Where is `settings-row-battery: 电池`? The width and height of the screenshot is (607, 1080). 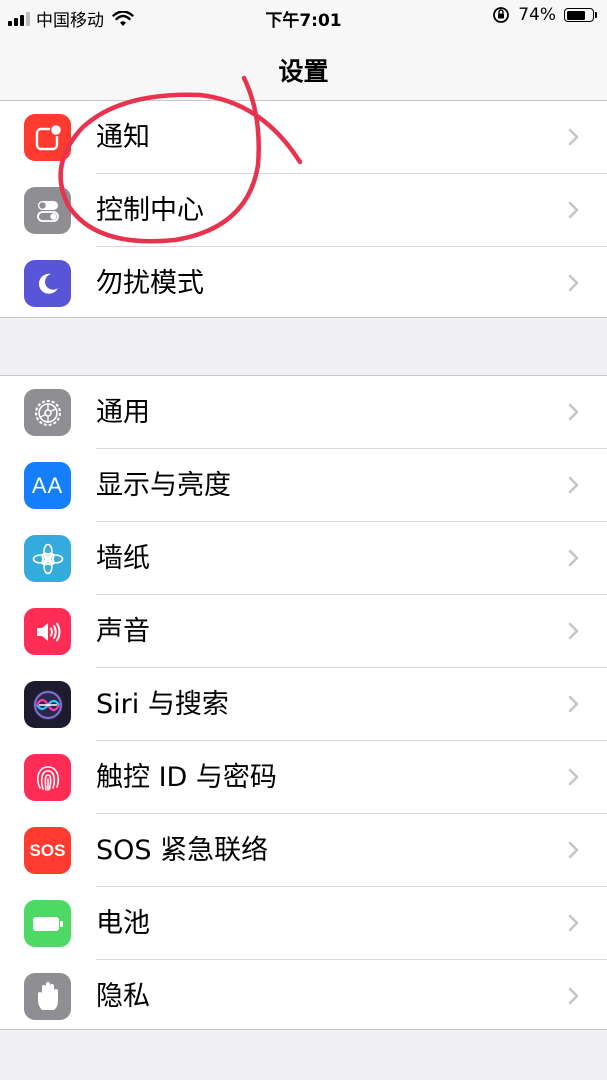
settings-row-battery: 电池 is located at coordinates (303, 923).